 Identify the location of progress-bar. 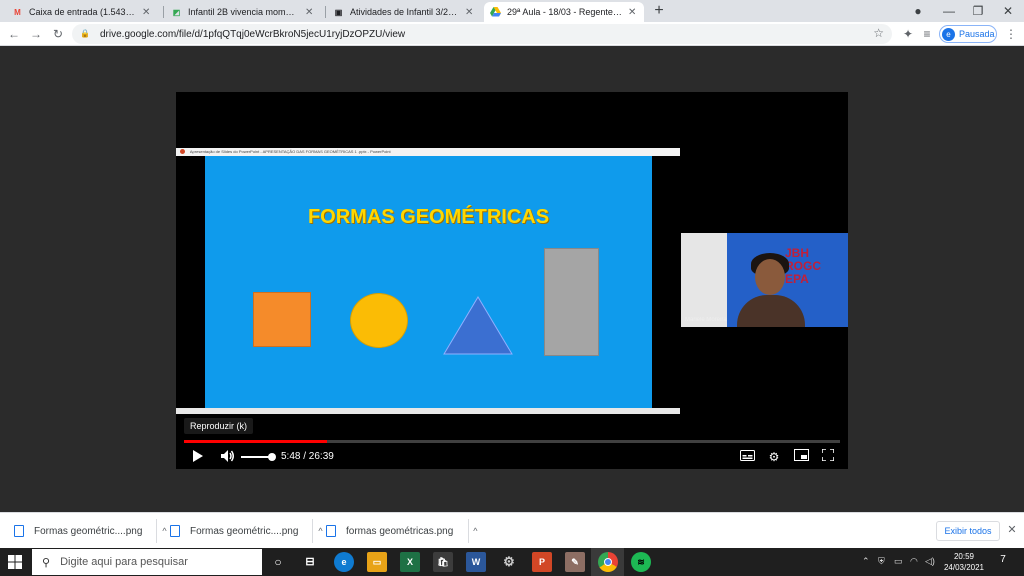
(512, 441).